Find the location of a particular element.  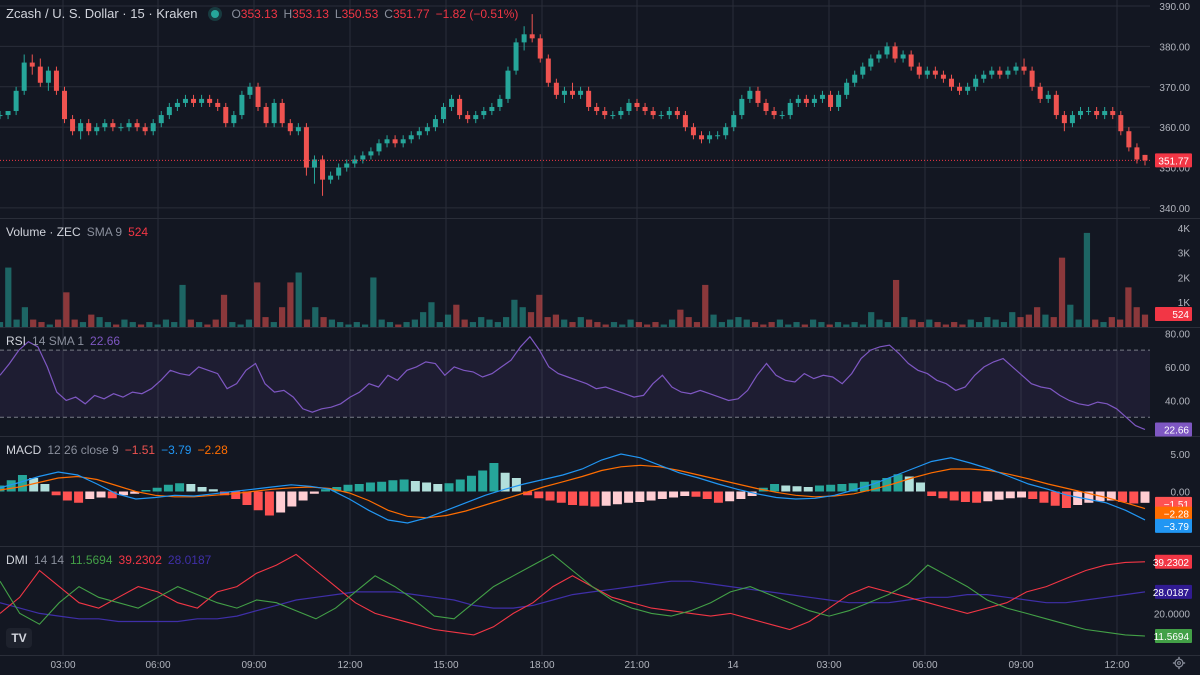

symbol-title: Zcash / U. S. Dollar · 15 · Kraken is located at coordinates (101, 13).